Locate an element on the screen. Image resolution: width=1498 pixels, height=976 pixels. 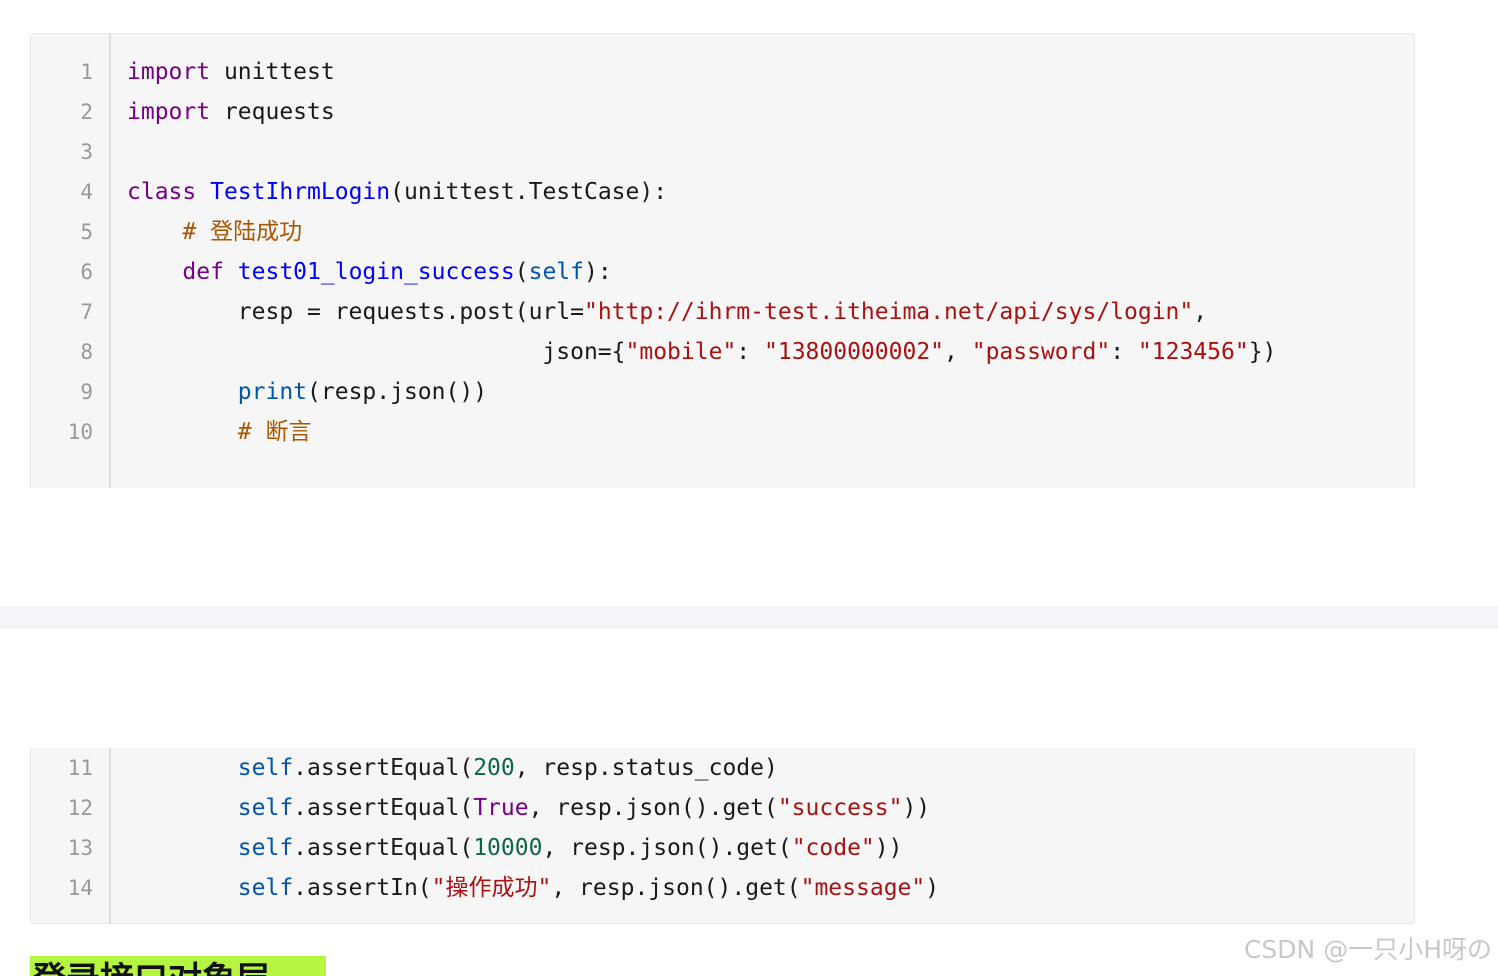
code-line-11: self.assertEqual(200, resp.status_code) is located at coordinates (452, 768).